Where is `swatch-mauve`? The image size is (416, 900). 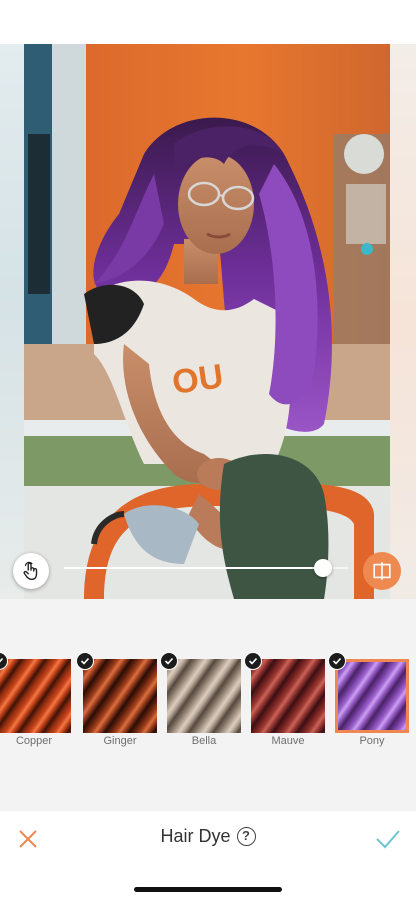 swatch-mauve is located at coordinates (284, 692).